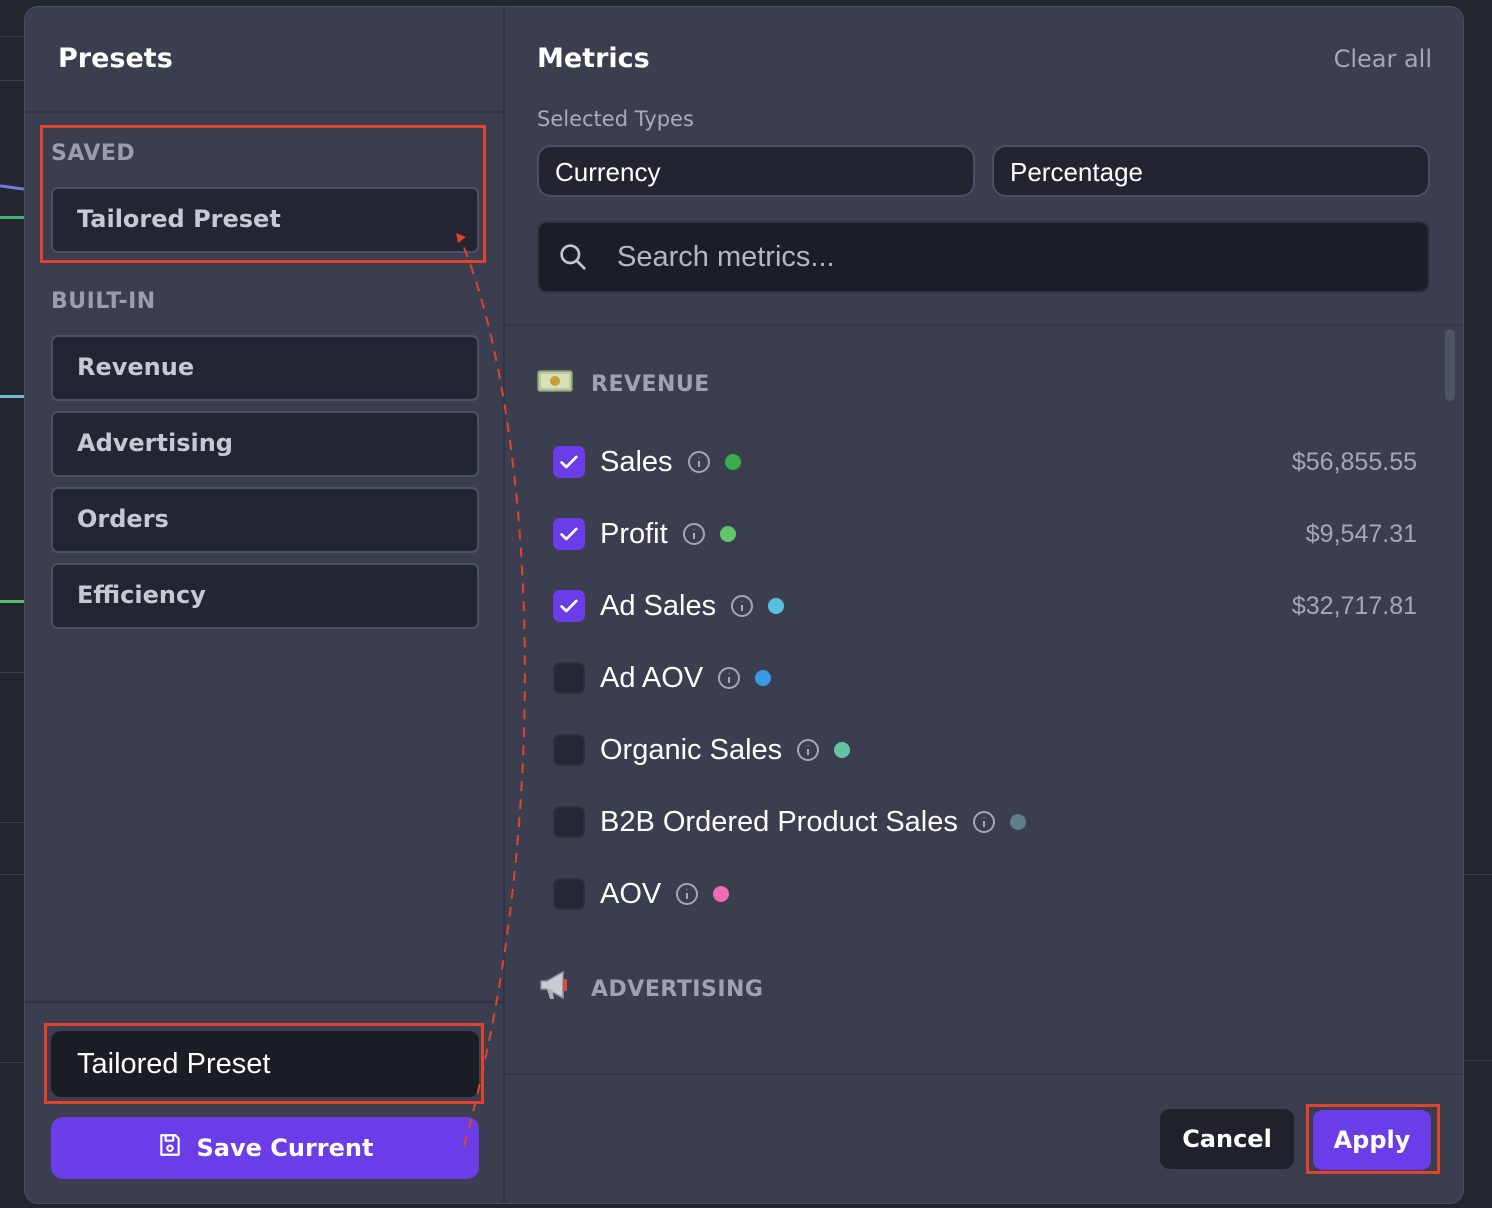 The height and width of the screenshot is (1208, 1492). Describe the element at coordinates (265, 1002) in the screenshot. I see `presets-footer-divider` at that location.